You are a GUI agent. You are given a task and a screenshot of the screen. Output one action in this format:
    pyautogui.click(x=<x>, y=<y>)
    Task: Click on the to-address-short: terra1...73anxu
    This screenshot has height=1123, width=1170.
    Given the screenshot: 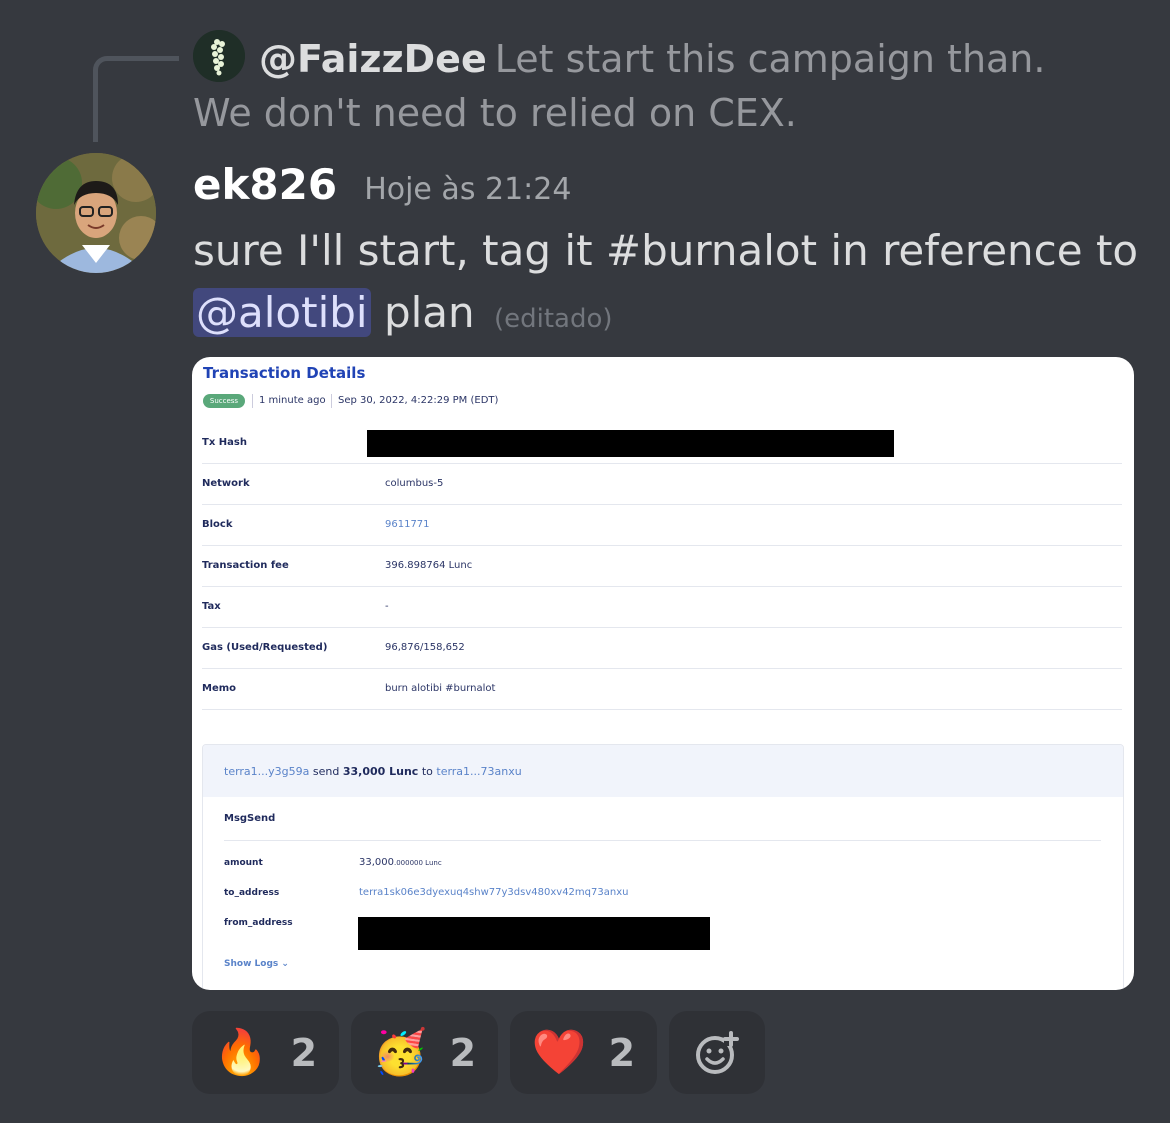 What is the action you would take?
    pyautogui.click(x=479, y=771)
    